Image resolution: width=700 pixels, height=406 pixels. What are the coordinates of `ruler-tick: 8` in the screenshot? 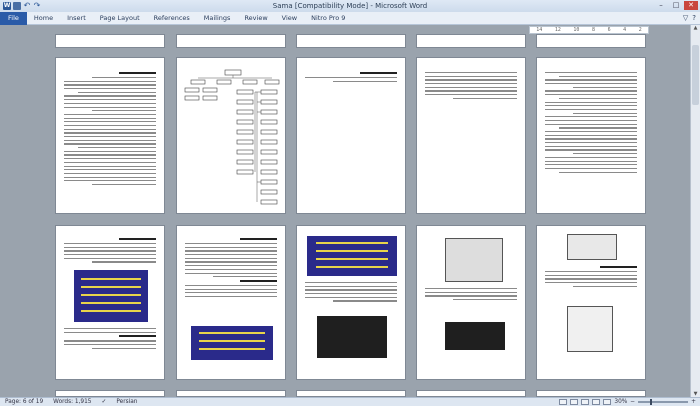 It's located at (594, 30).